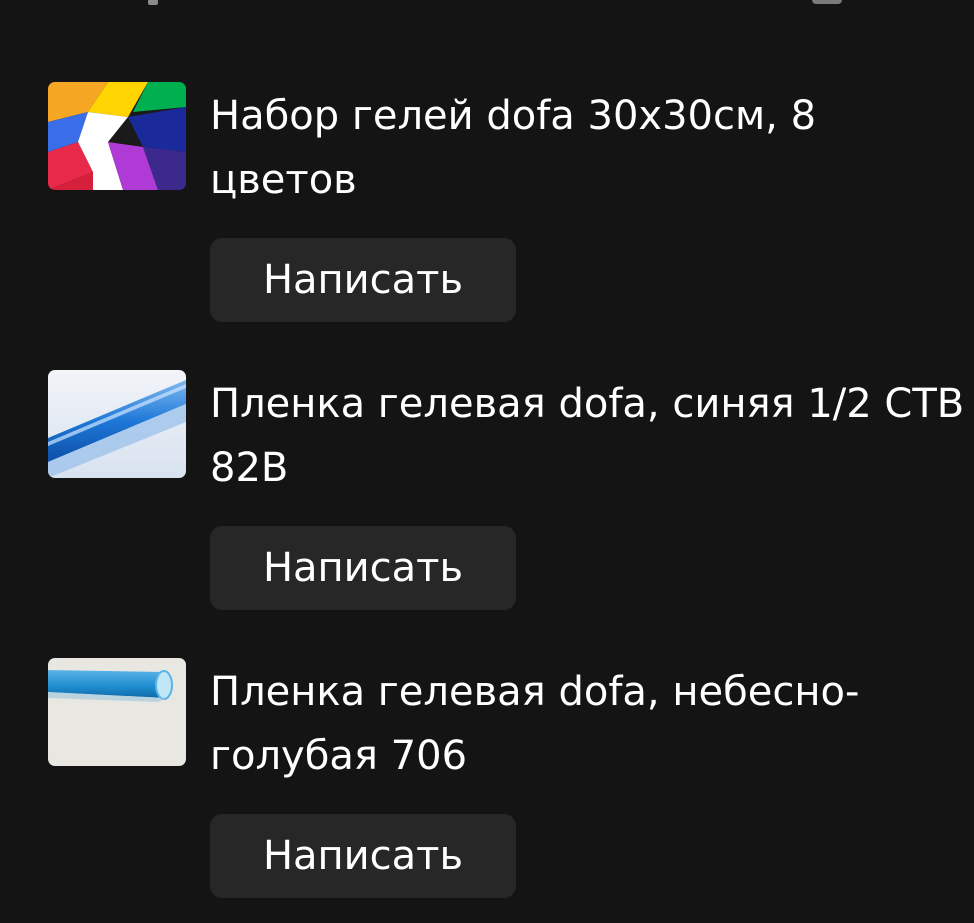 The height and width of the screenshot is (923, 974). What do you see at coordinates (117, 424) in the screenshot?
I see `blue-gel-film-image` at bounding box center [117, 424].